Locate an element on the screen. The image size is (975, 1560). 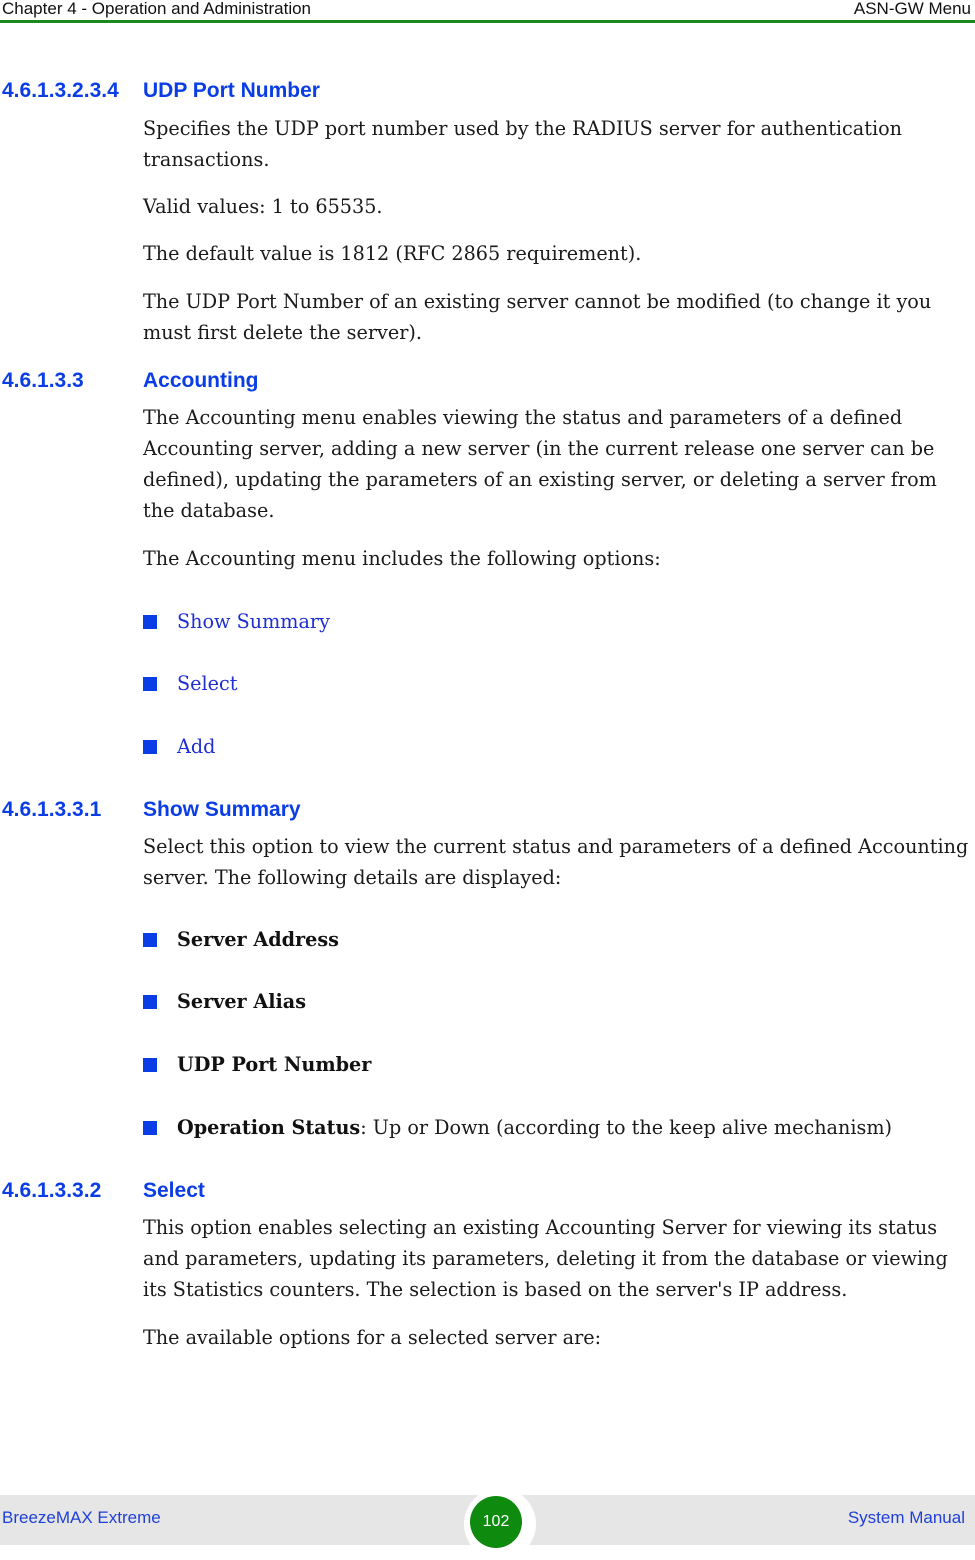
section-heading: 4.6.1.3.3 Accounting is located at coordinates (130, 381).